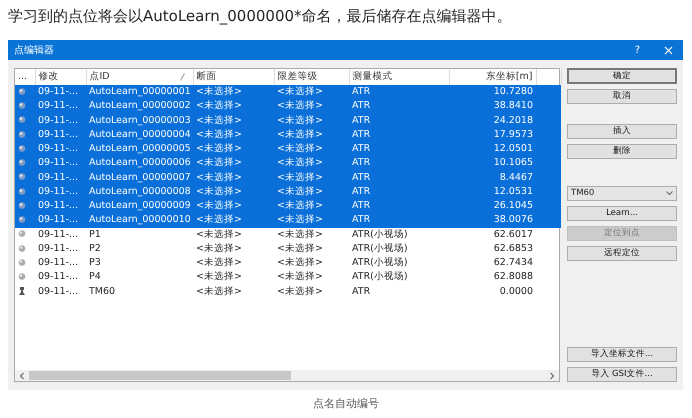 Image resolution: width=692 pixels, height=418 pixels. I want to click on dialog-button: 确定, so click(622, 76).